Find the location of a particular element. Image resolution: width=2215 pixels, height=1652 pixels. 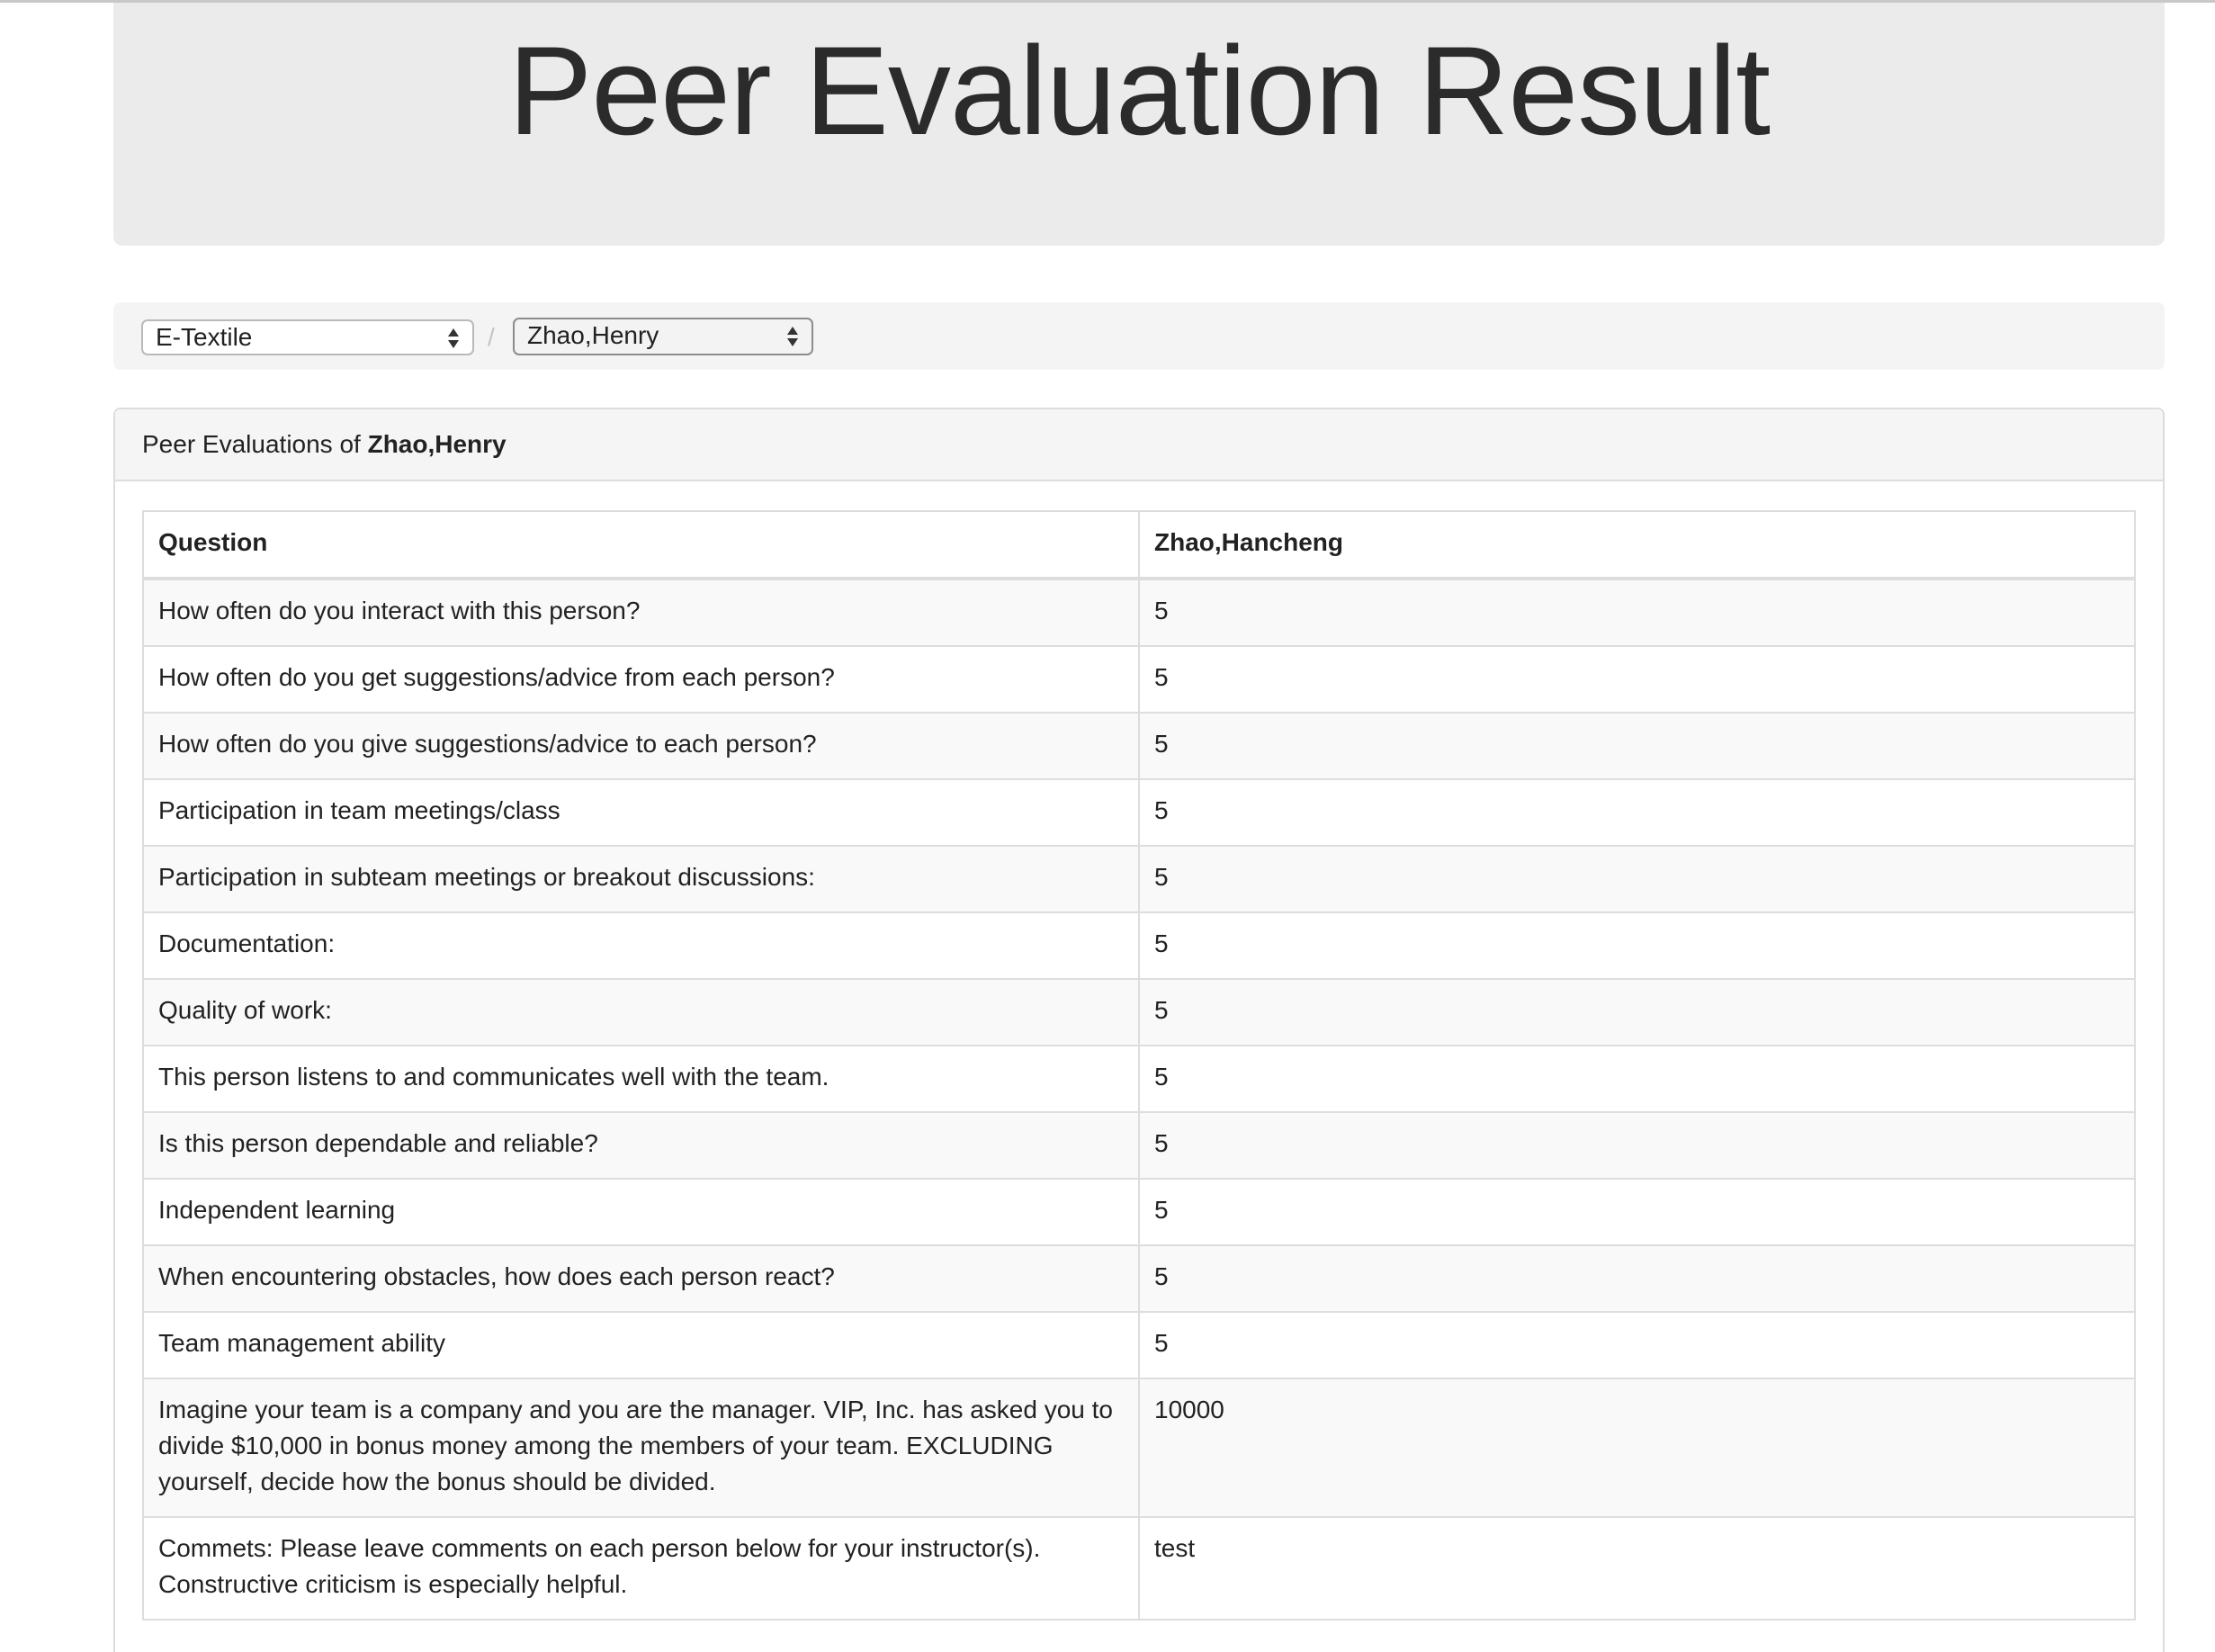

table-row: Documentation: 5 is located at coordinates (1139, 946).